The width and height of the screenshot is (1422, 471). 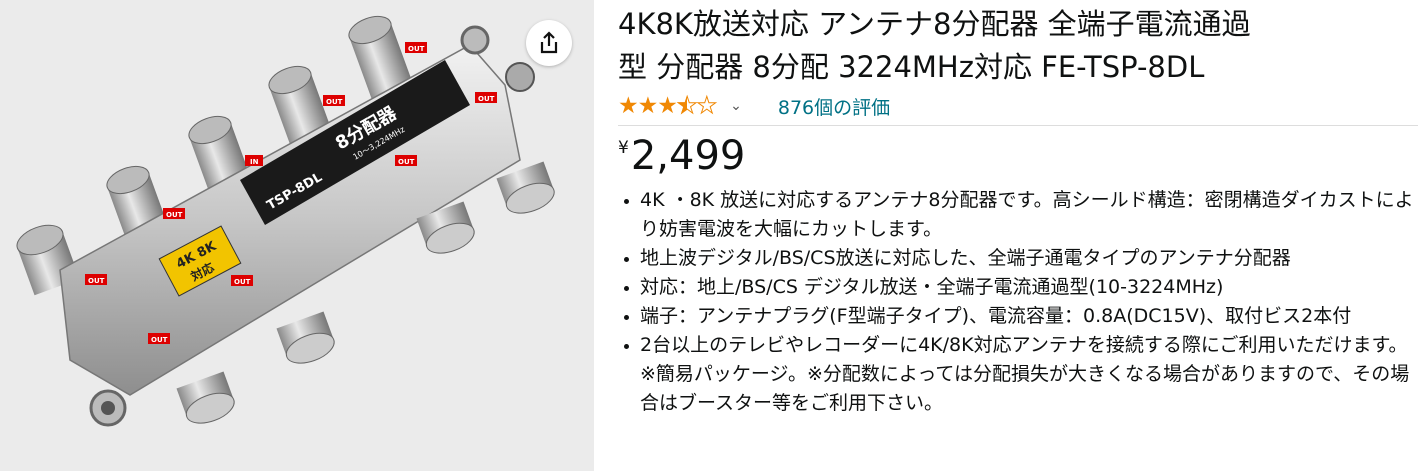 What do you see at coordinates (736, 106) in the screenshot?
I see `chevron-down-icon: ⌄` at bounding box center [736, 106].